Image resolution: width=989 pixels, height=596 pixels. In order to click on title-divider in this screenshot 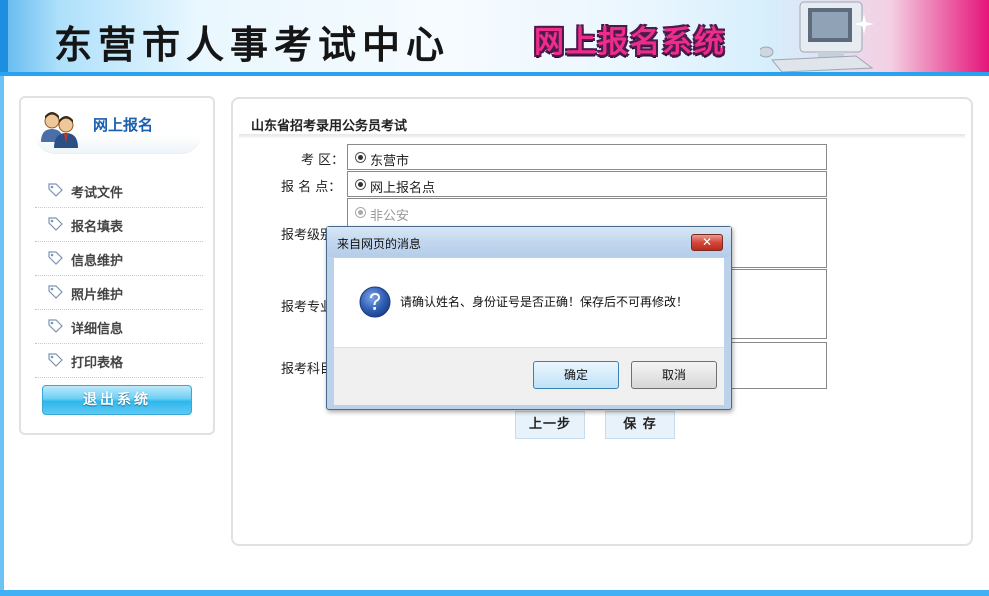, I will do `click(602, 136)`.